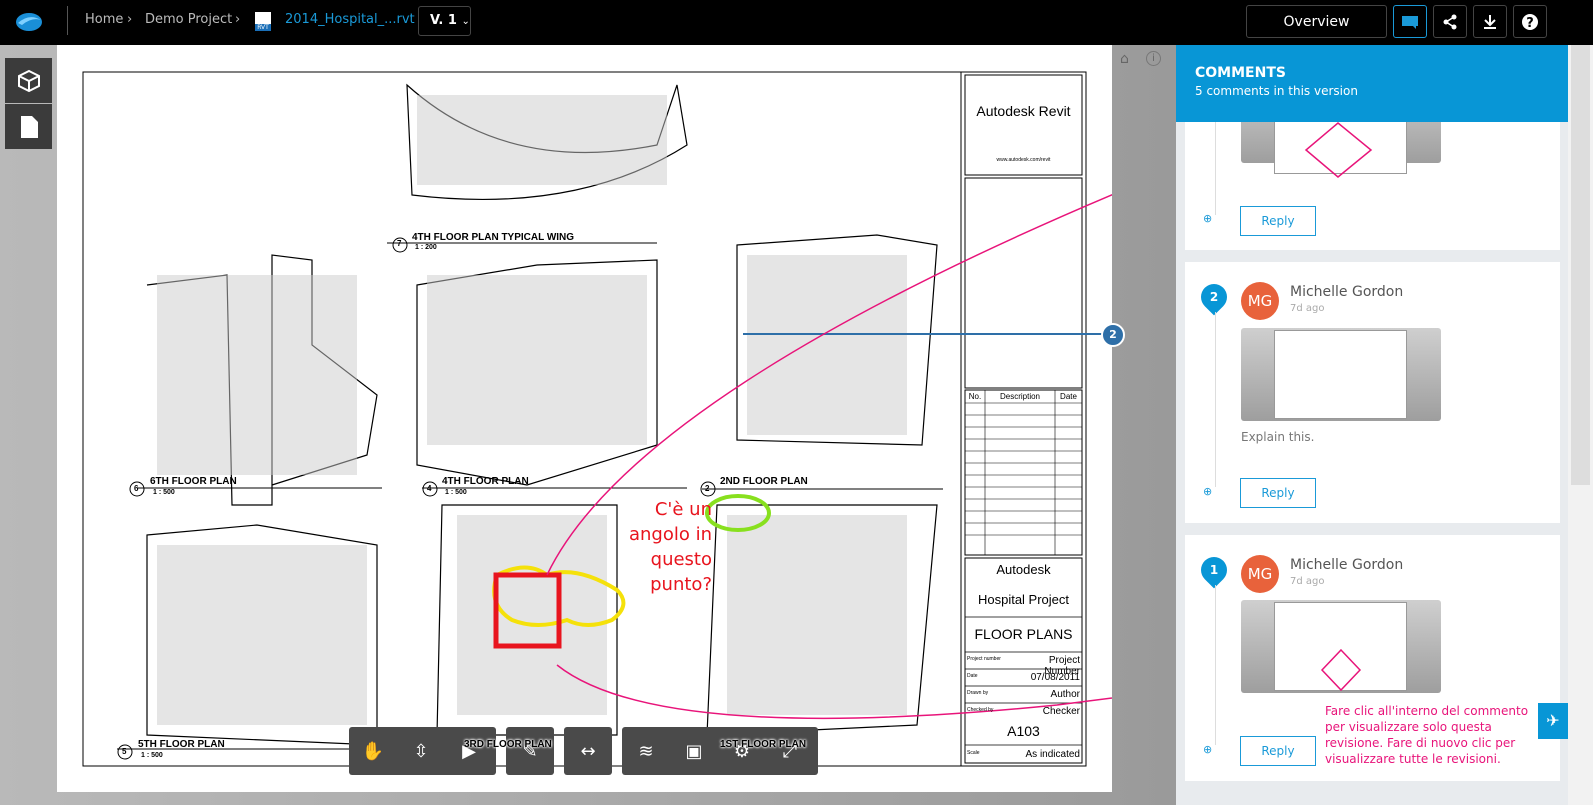 This screenshot has width=1593, height=805. Describe the element at coordinates (263, 21) in the screenshot. I see `rvt-file-icon: RVT` at that location.